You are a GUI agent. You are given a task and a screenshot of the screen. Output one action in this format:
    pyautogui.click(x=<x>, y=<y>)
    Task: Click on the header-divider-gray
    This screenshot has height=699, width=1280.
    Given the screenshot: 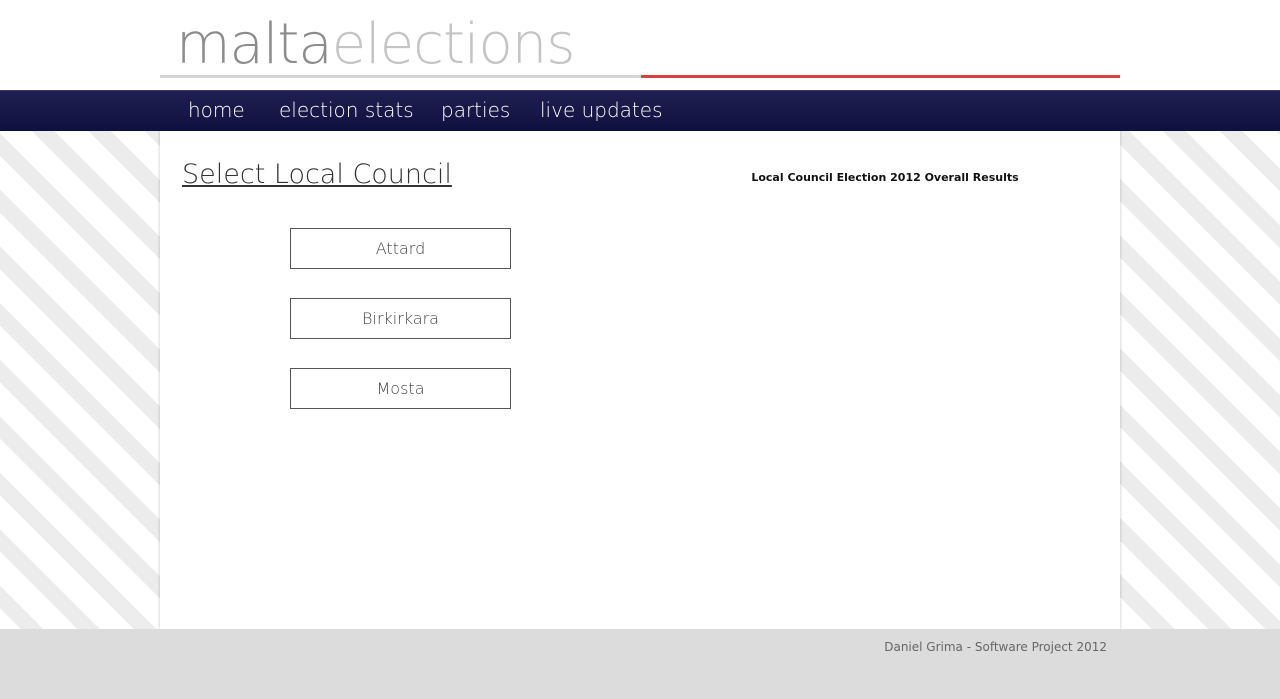 What is the action you would take?
    pyautogui.click(x=401, y=76)
    